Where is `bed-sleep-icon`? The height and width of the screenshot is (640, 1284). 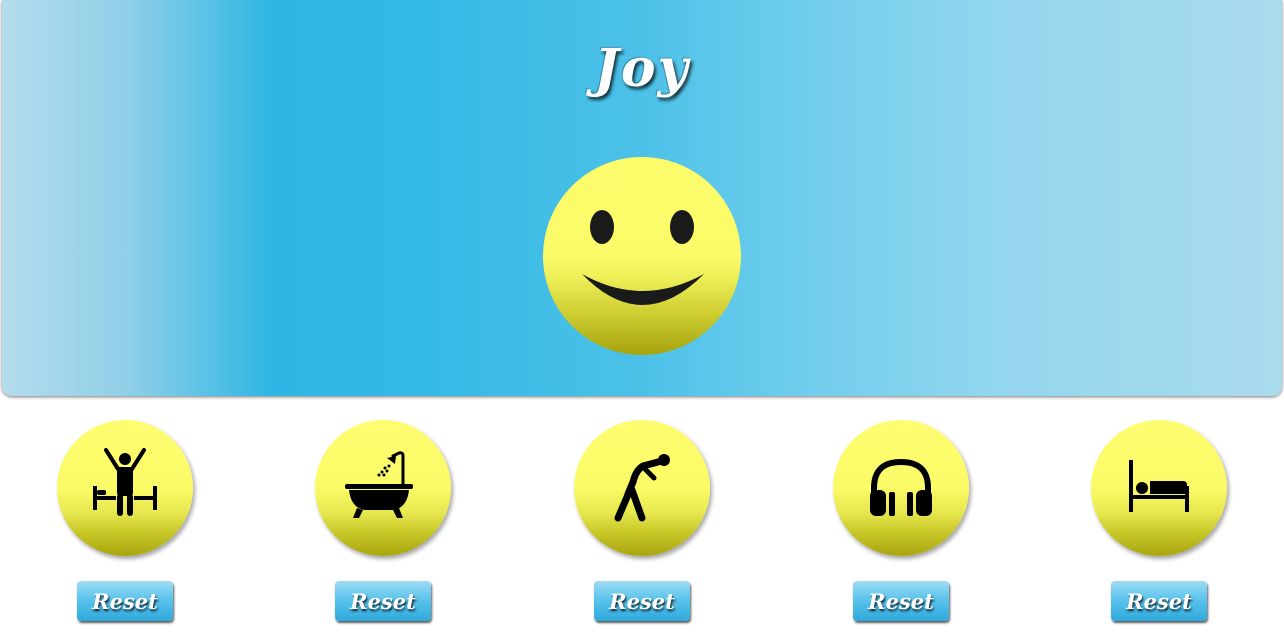
bed-sleep-icon is located at coordinates (1159, 486).